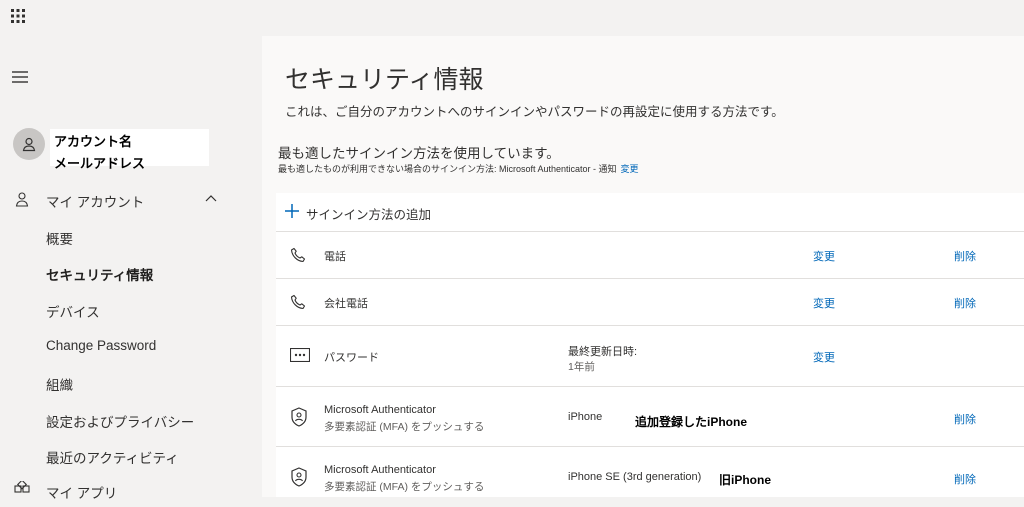  What do you see at coordinates (419, 153) in the screenshot?
I see `default-method-message: 最も適したサインイン方法を使用しています。` at bounding box center [419, 153].